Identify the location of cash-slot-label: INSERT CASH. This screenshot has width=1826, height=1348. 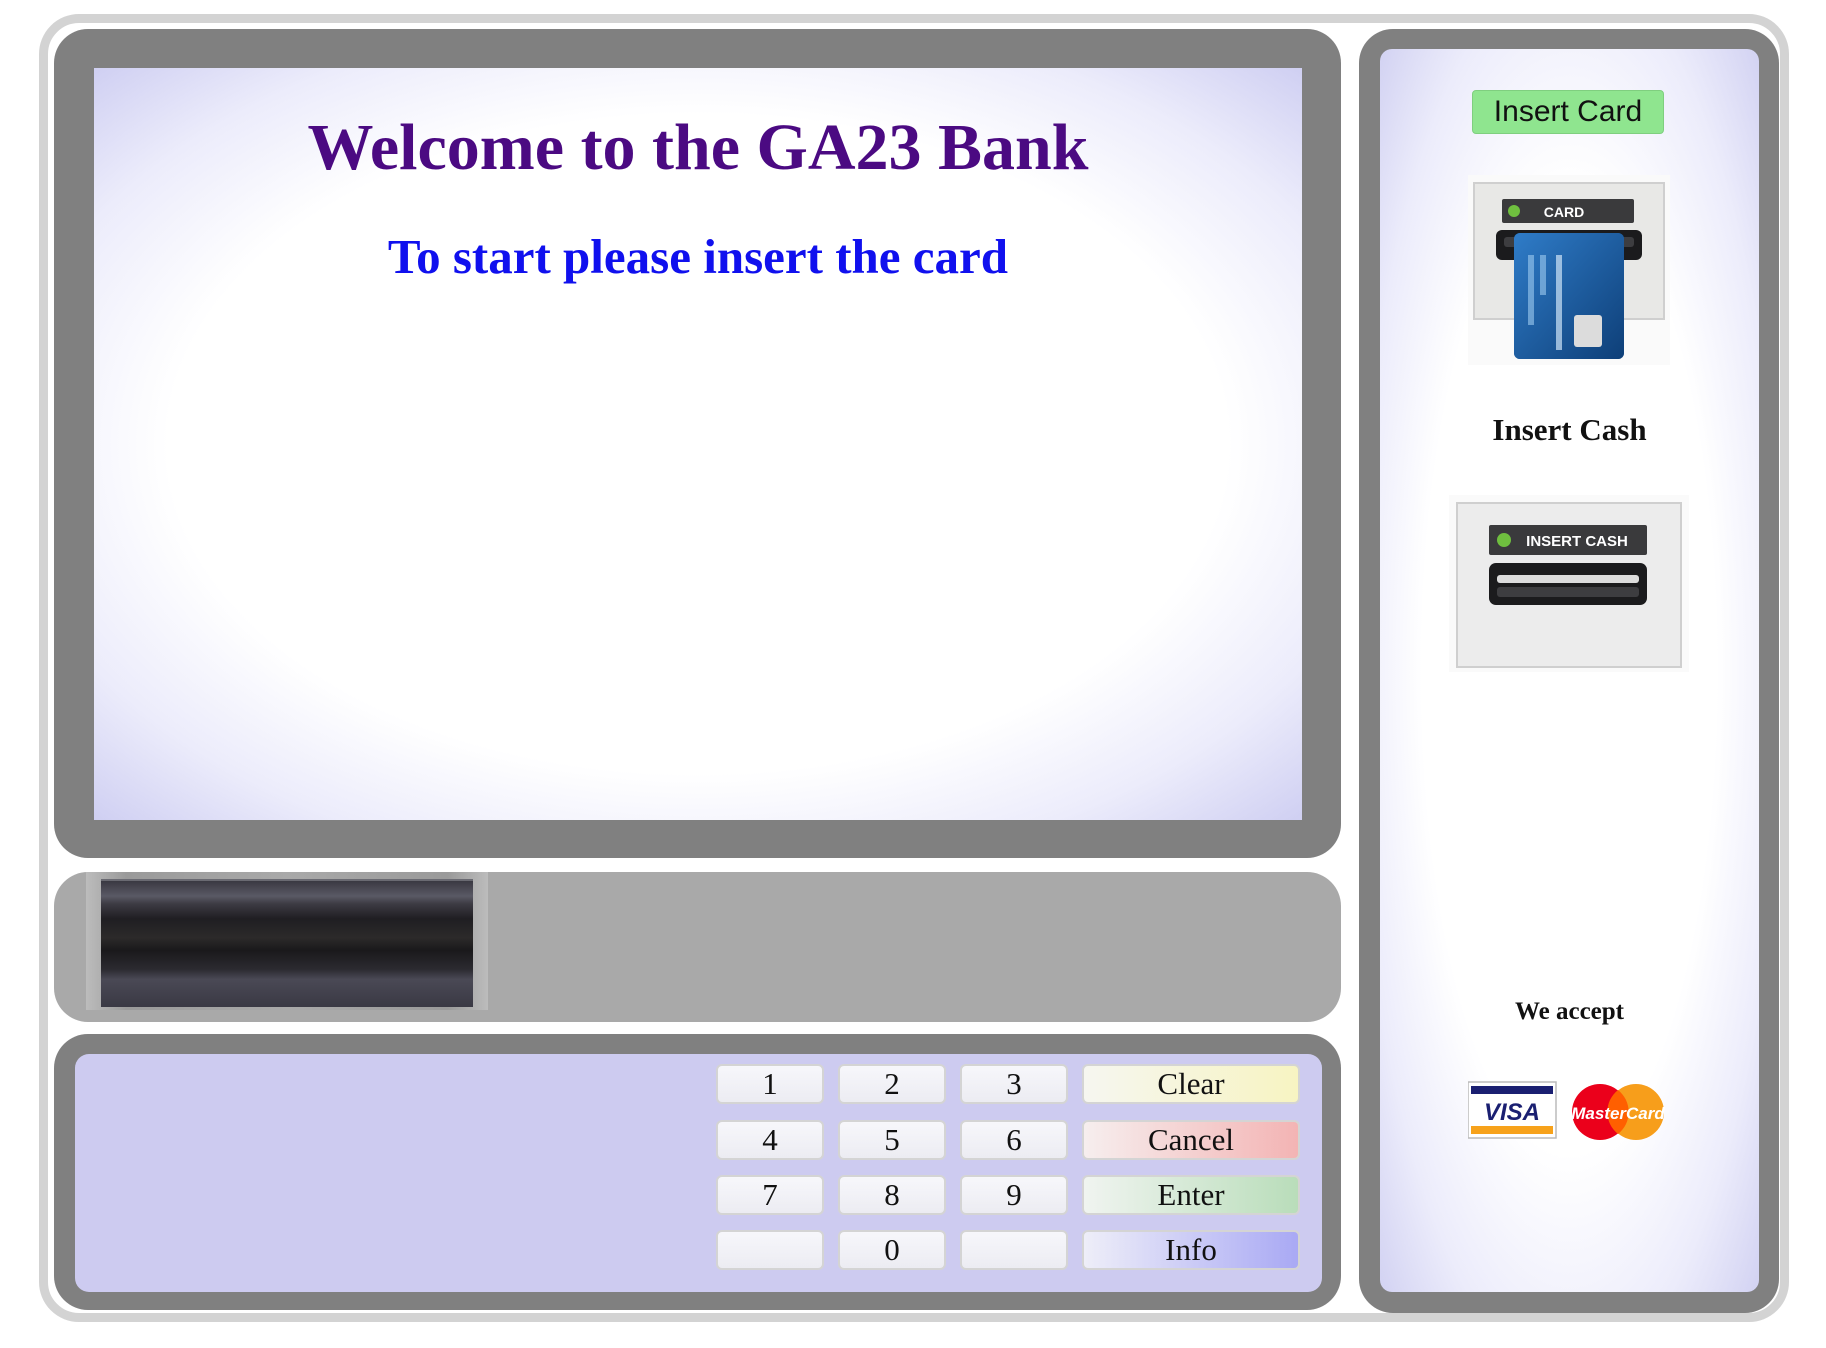
(1577, 541).